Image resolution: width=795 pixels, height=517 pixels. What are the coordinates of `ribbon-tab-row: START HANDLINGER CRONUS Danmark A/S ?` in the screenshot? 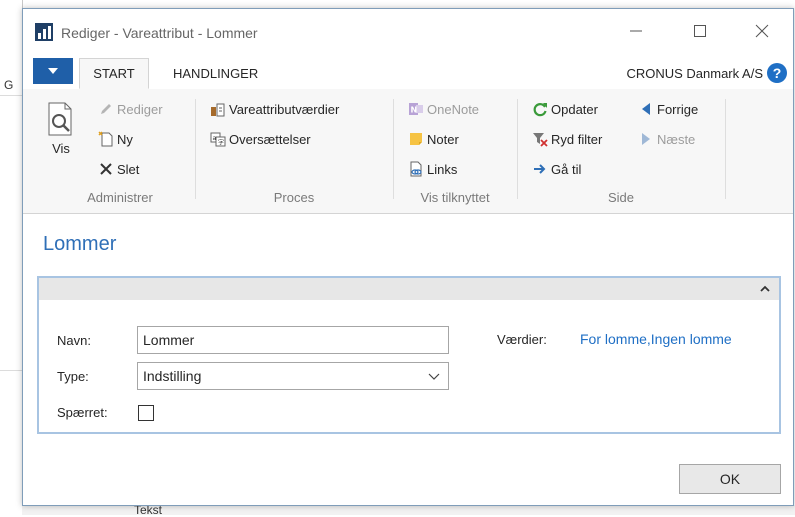 It's located at (408, 71).